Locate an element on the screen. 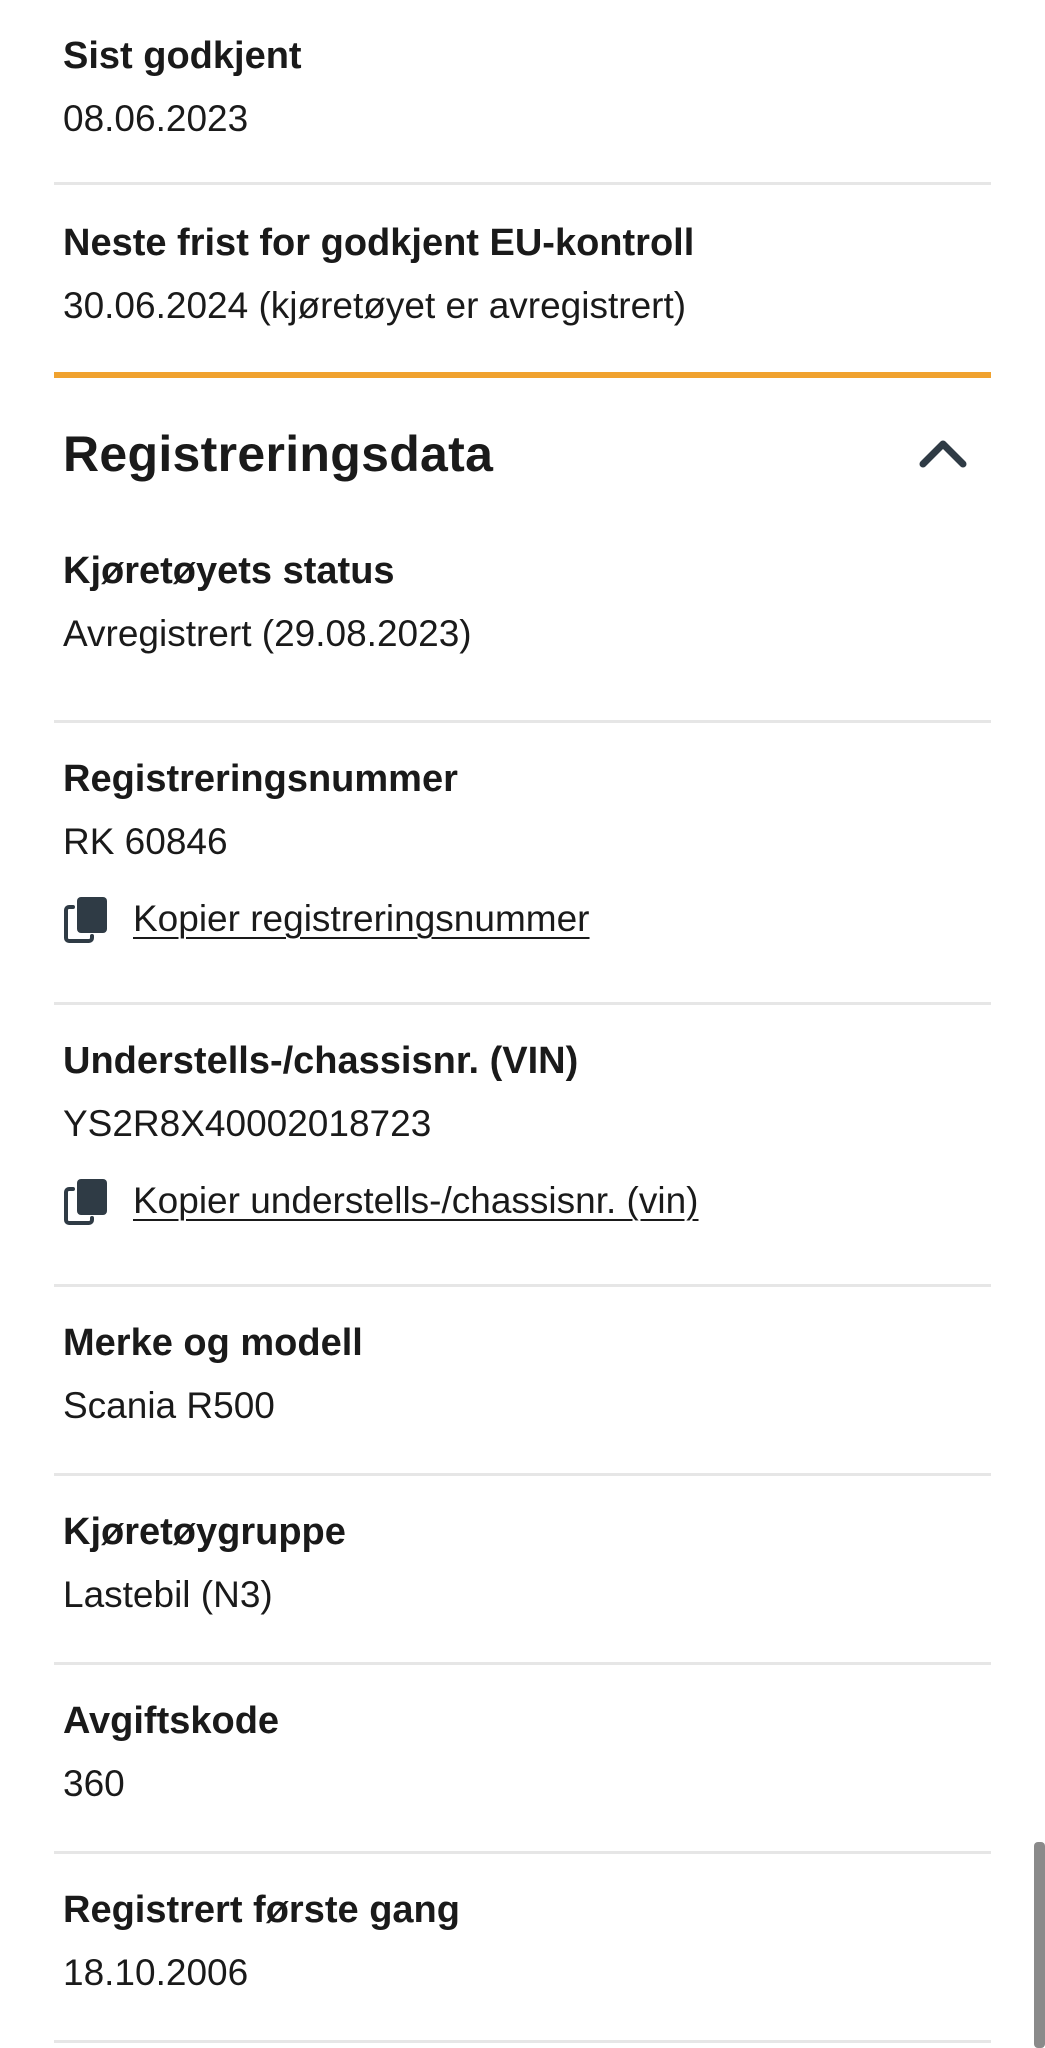 This screenshot has width=1045, height=2048. copy-vin-link: Kopier understells-/chassisnr. (vin) is located at coordinates (527, 1201).